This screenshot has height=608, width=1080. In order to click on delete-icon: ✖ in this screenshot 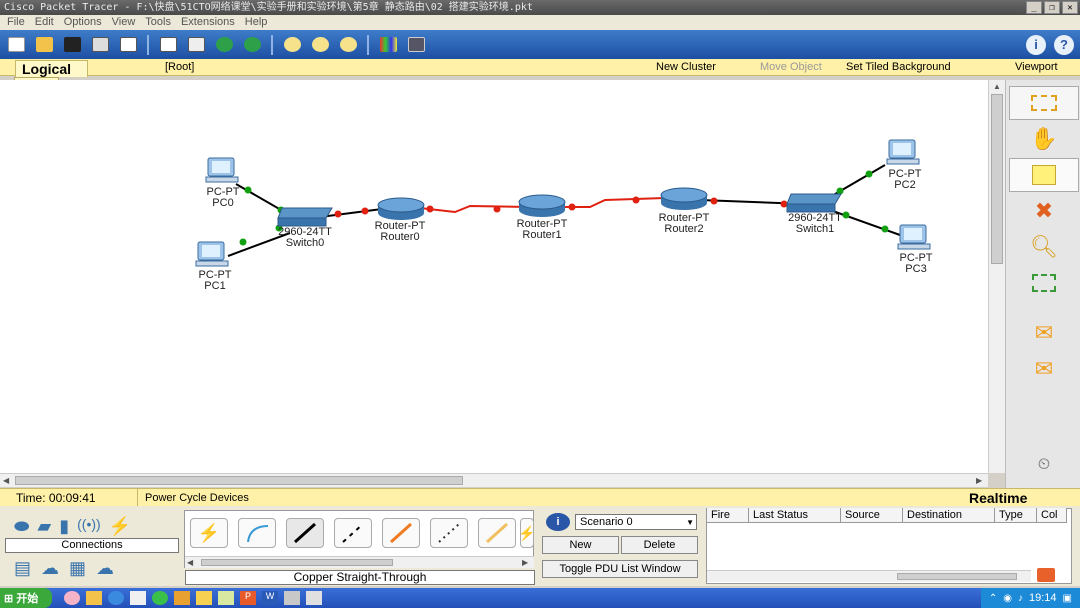, I will do `click(1044, 211)`.